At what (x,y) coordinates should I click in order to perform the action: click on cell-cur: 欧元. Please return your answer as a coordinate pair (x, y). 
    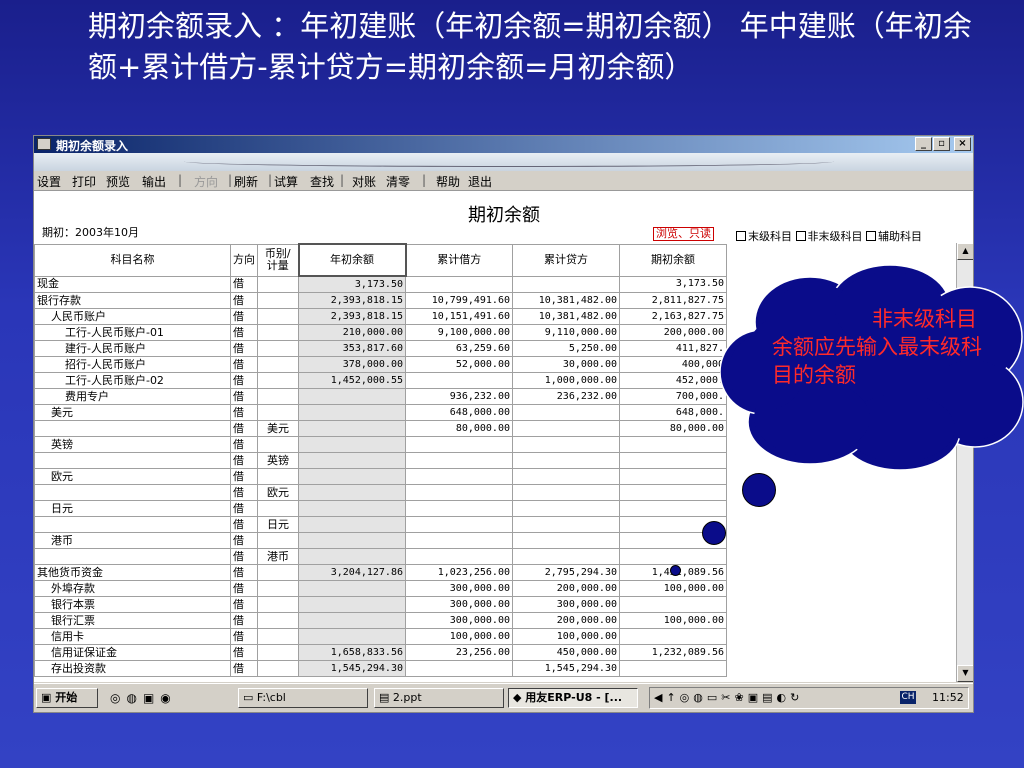
    Looking at the image, I should click on (278, 492).